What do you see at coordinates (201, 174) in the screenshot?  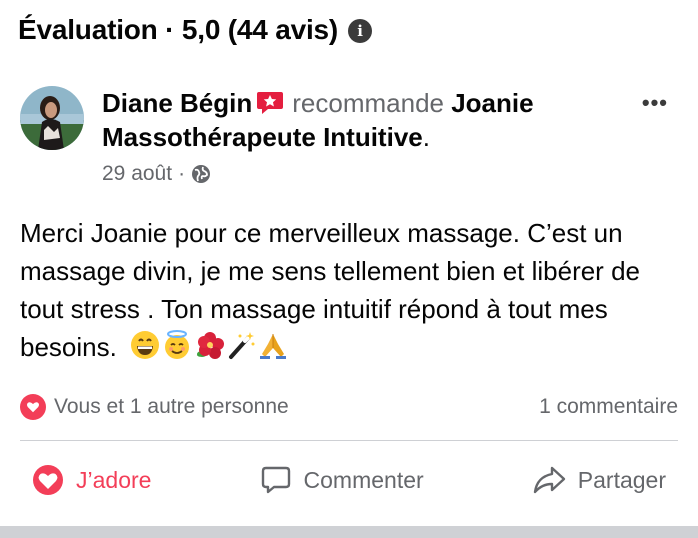 I see `globe-icon` at bounding box center [201, 174].